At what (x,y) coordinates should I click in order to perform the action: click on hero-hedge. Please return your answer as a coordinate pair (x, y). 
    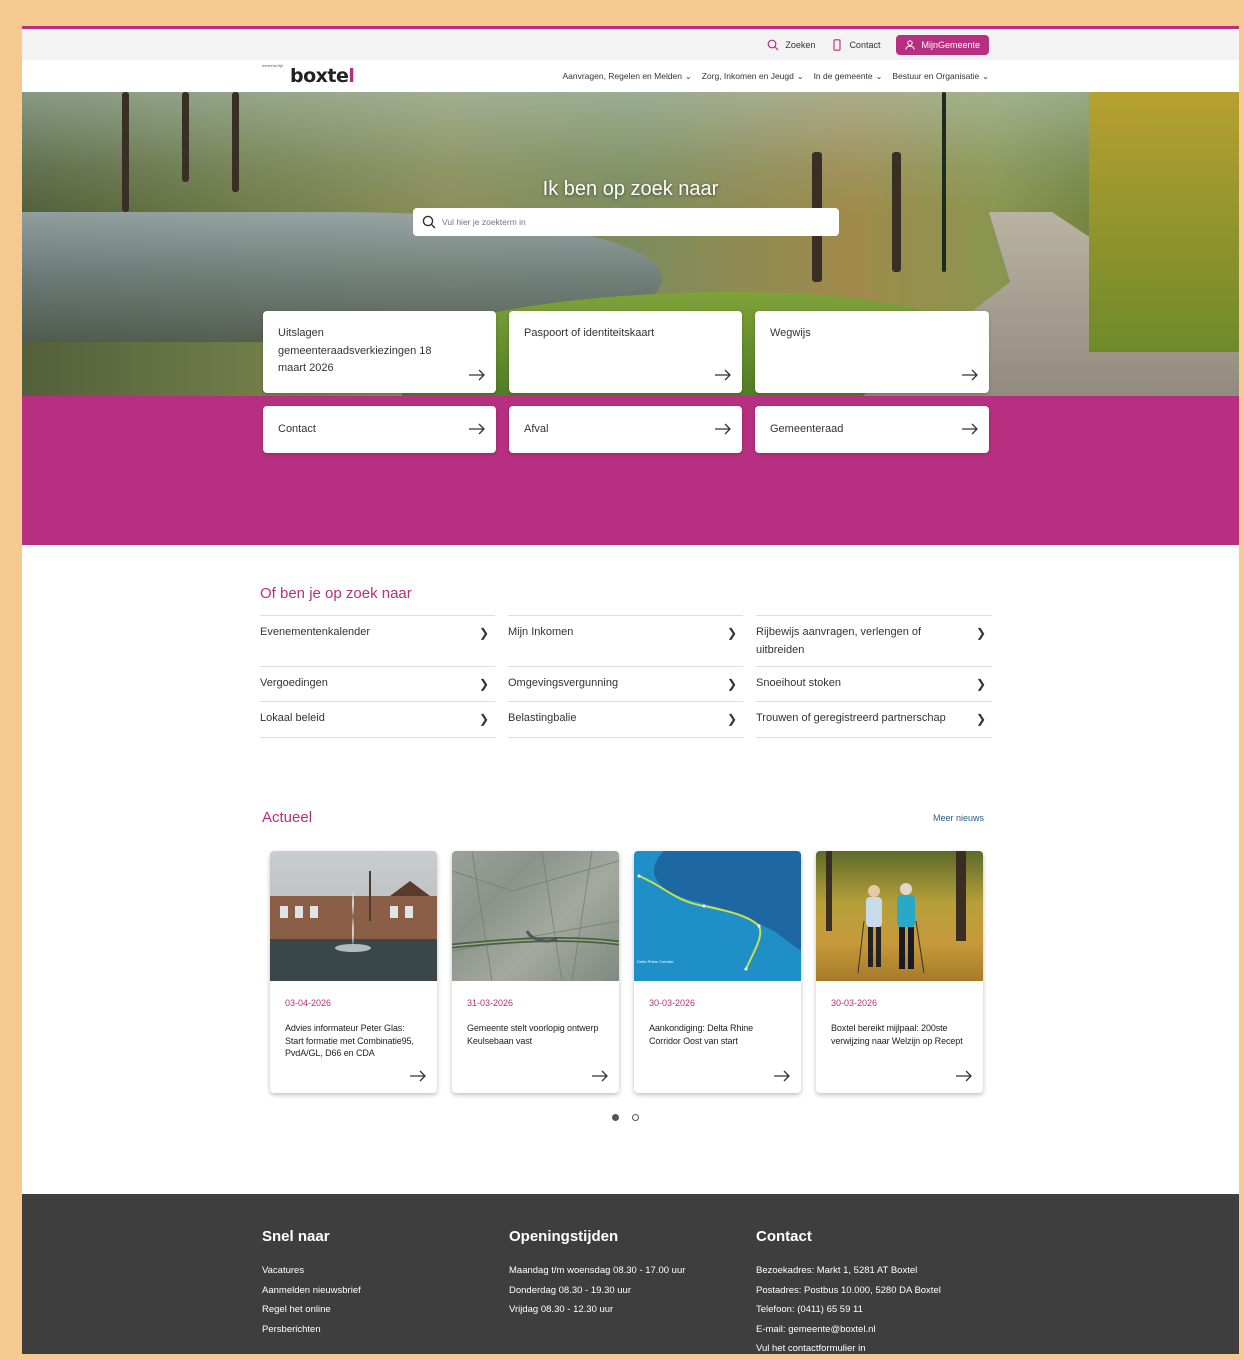
    Looking at the image, I should click on (1164, 222).